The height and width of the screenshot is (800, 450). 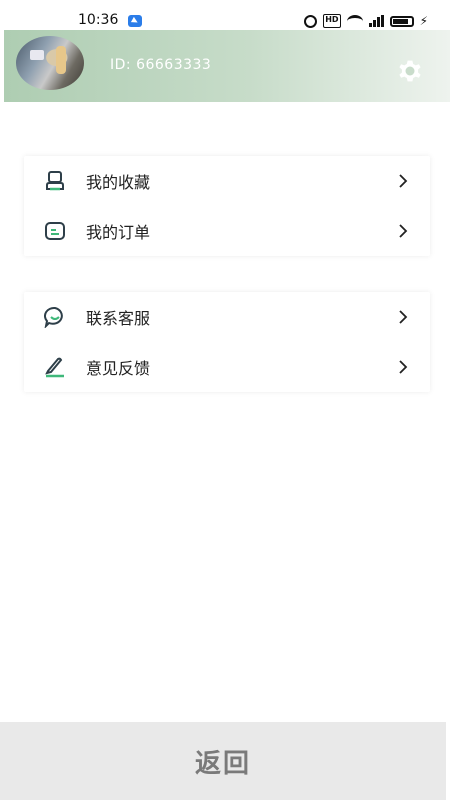 What do you see at coordinates (53, 317) in the screenshot?
I see `chat-icon` at bounding box center [53, 317].